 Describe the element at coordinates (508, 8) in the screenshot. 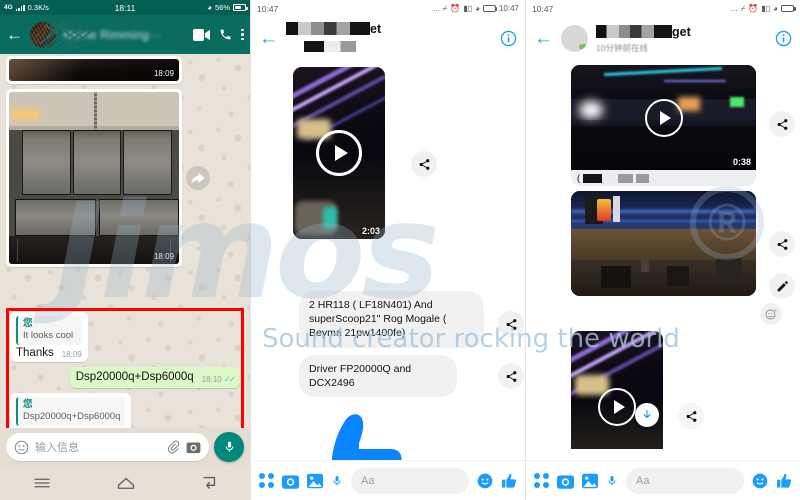

I see `status-clock-right: 10:47` at that location.